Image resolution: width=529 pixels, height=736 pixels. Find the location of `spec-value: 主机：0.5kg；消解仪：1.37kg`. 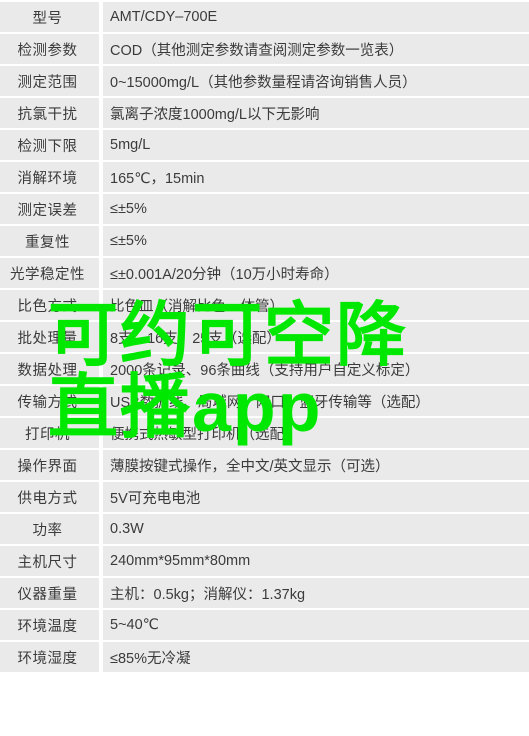

spec-value: 主机：0.5kg；消解仪：1.37kg is located at coordinates (316, 593).